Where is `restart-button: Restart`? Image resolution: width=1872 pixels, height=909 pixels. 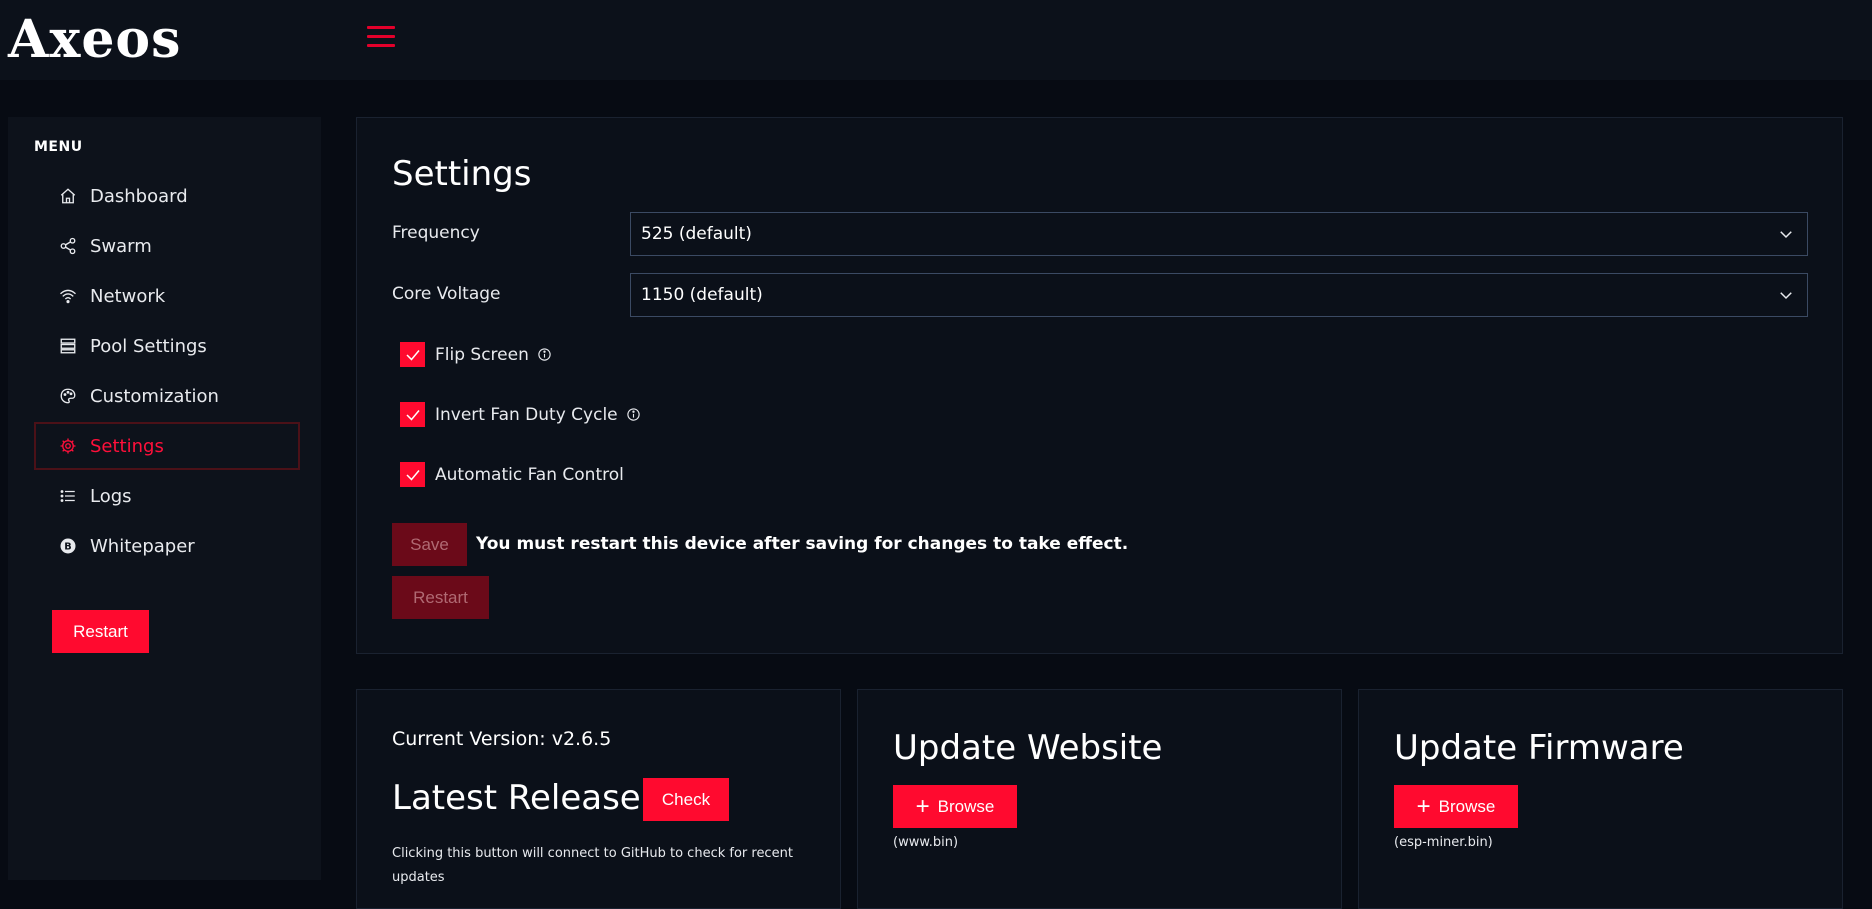 restart-button: Restart is located at coordinates (100, 631).